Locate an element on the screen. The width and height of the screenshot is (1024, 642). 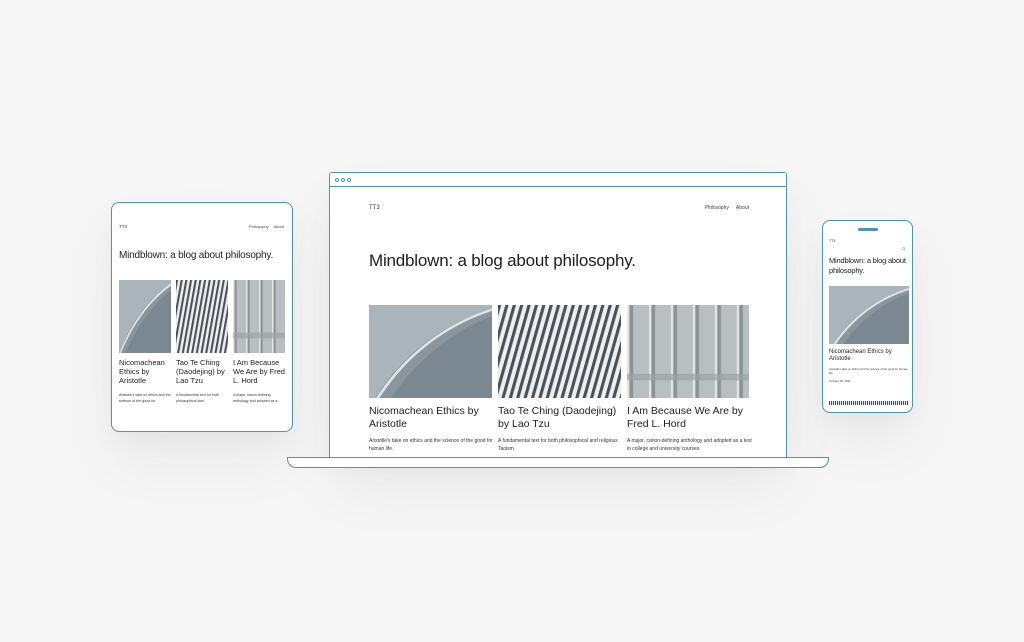
search-icon is located at coordinates (904, 244).